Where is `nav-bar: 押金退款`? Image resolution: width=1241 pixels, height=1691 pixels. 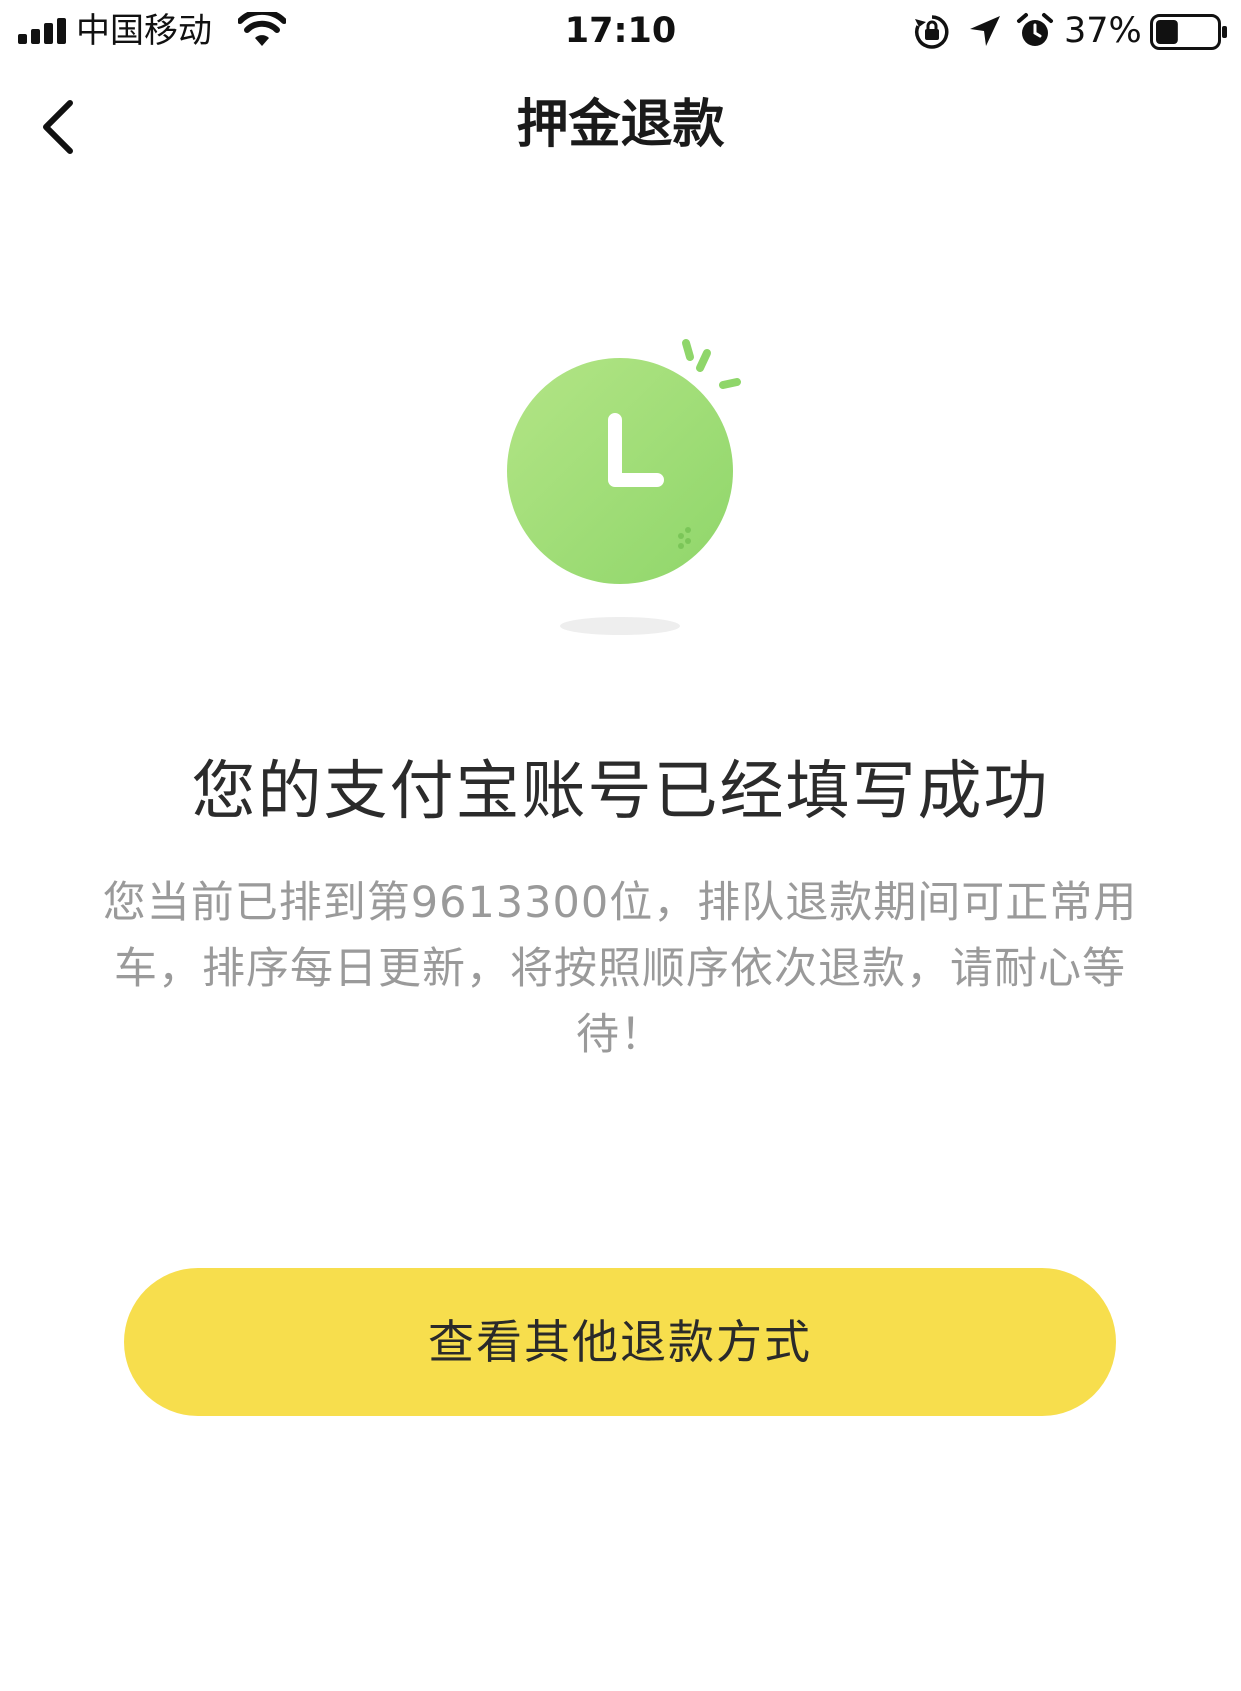
nav-bar: 押金退款 is located at coordinates (620, 125).